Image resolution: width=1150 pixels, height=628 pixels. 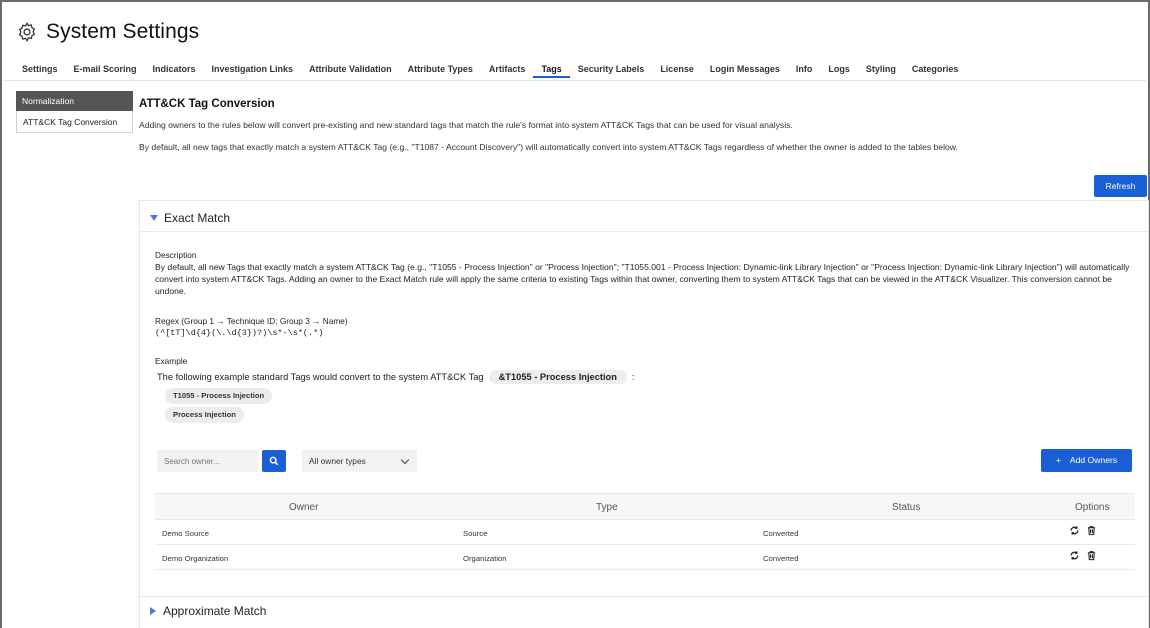 I want to click on example-label: Example, so click(x=171, y=361).